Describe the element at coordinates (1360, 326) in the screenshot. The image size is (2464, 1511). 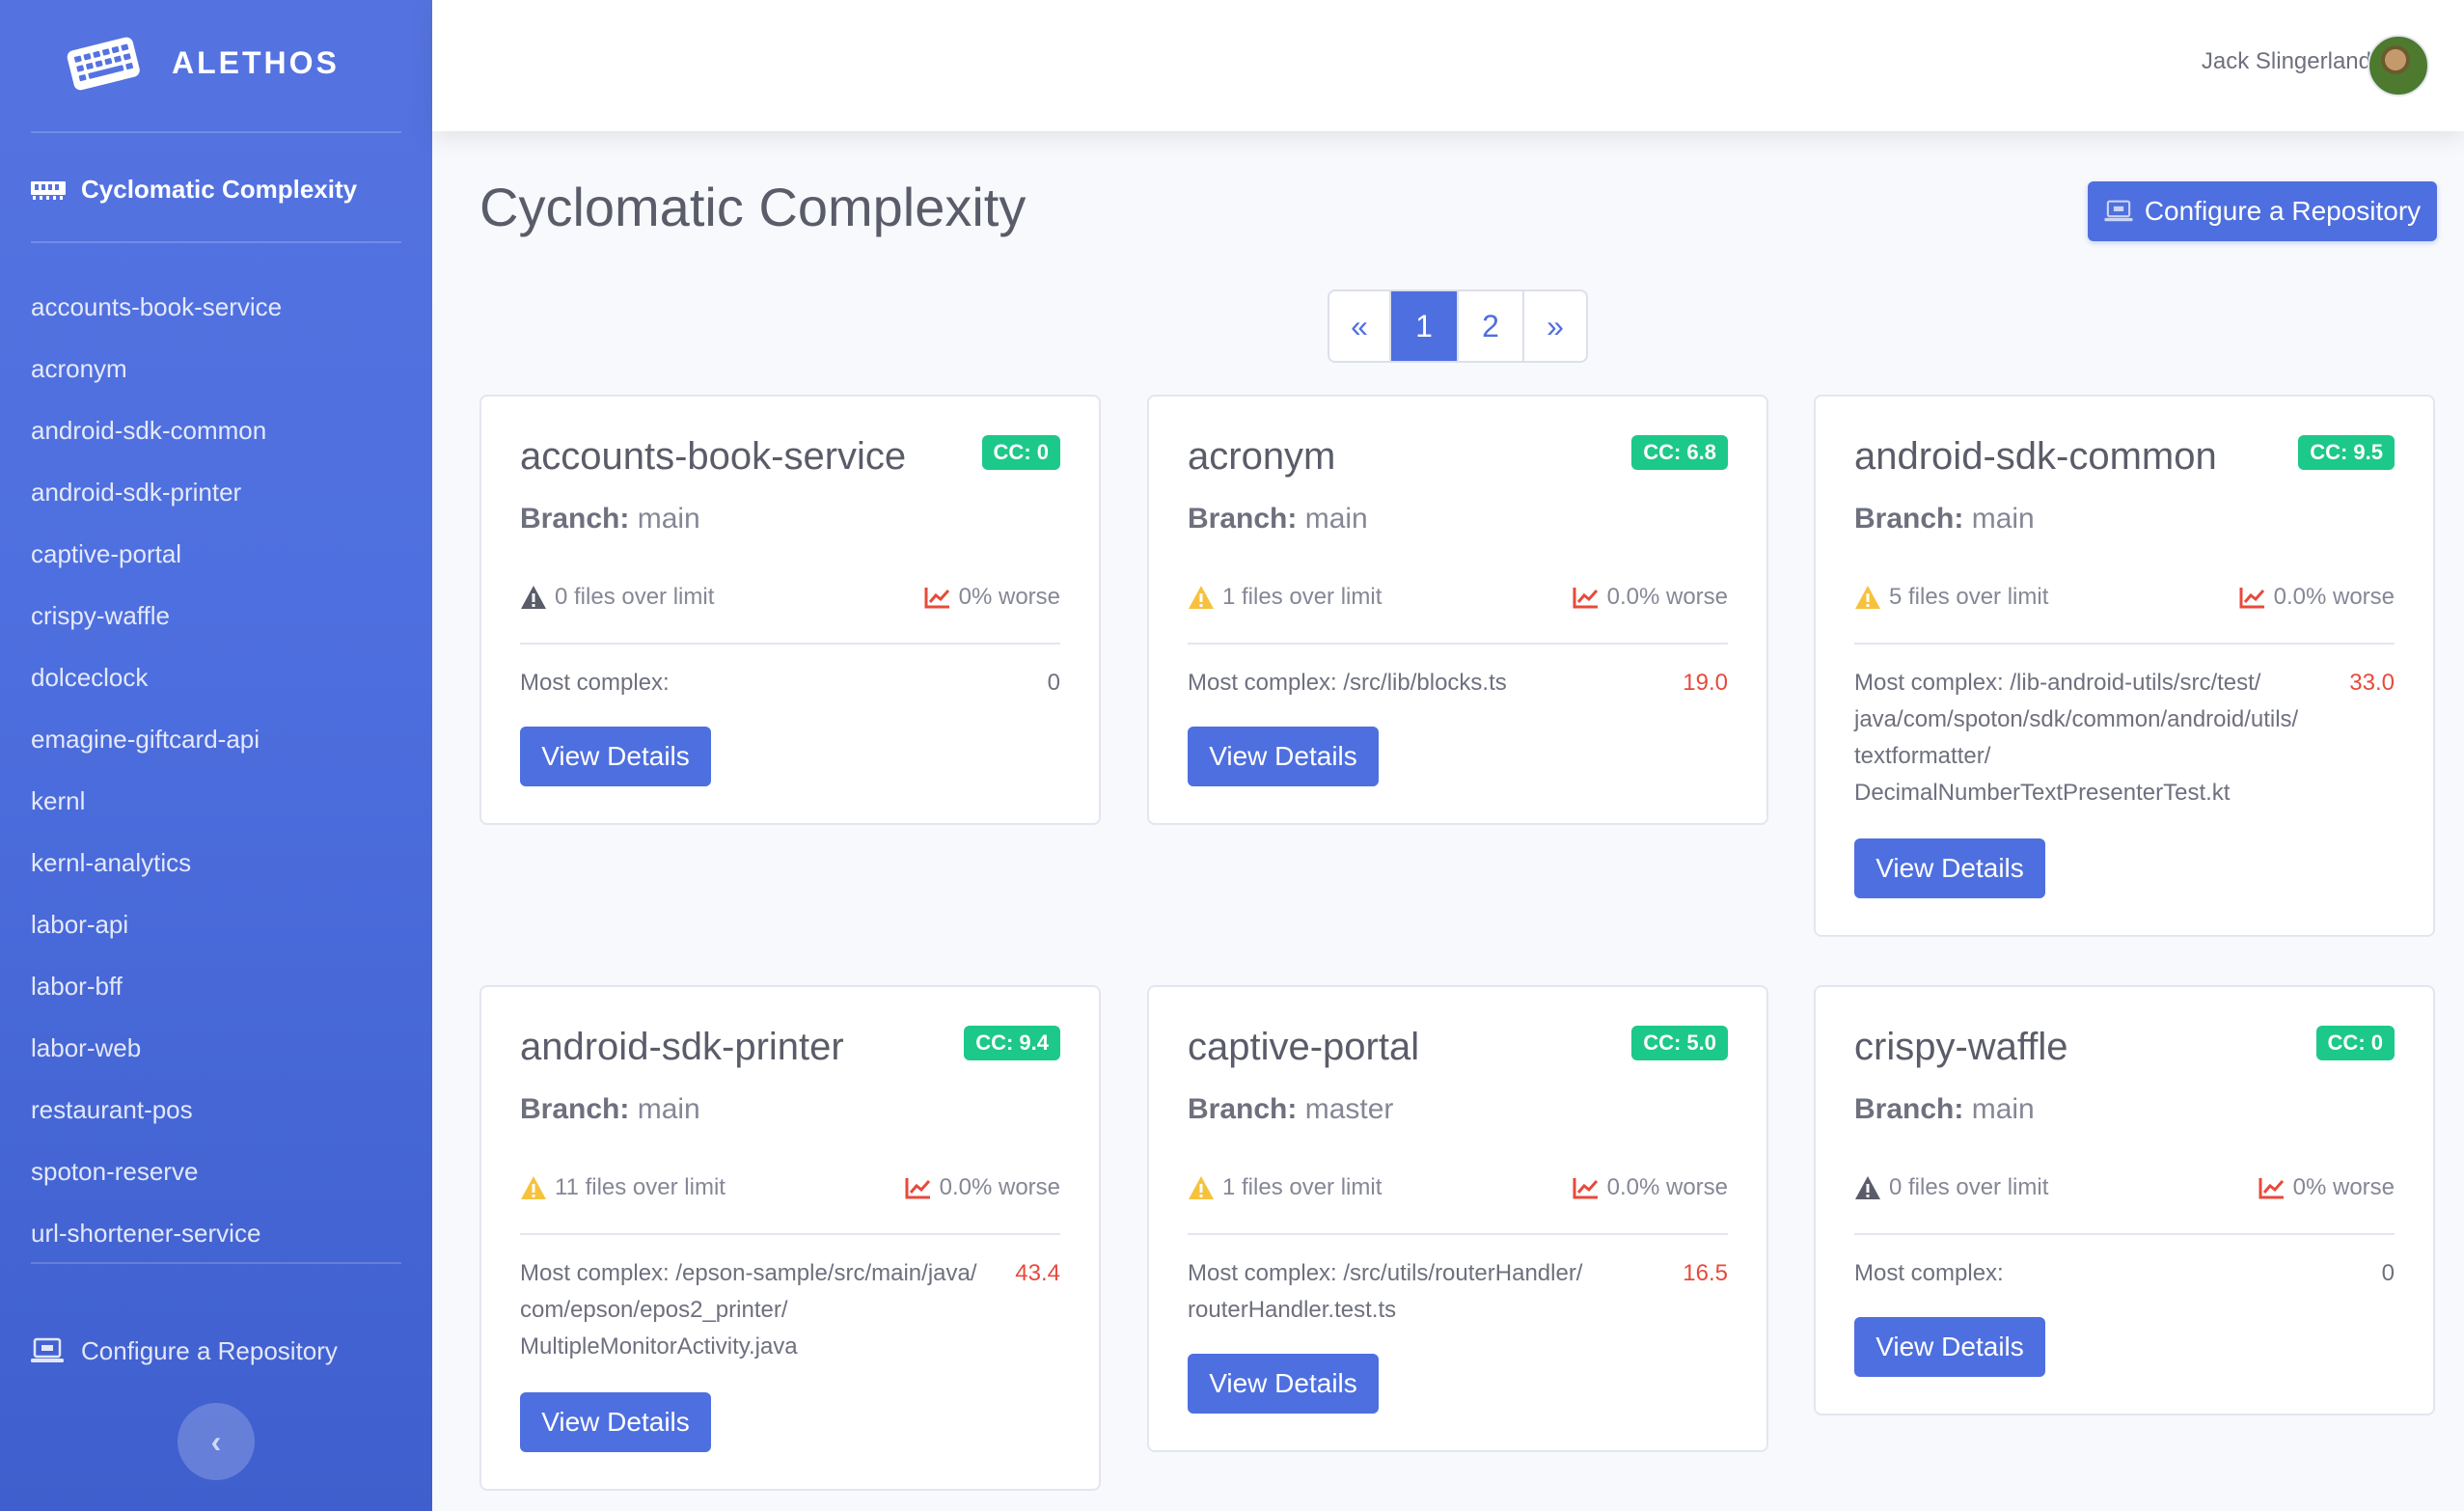
I see `pagination-prev: «` at that location.